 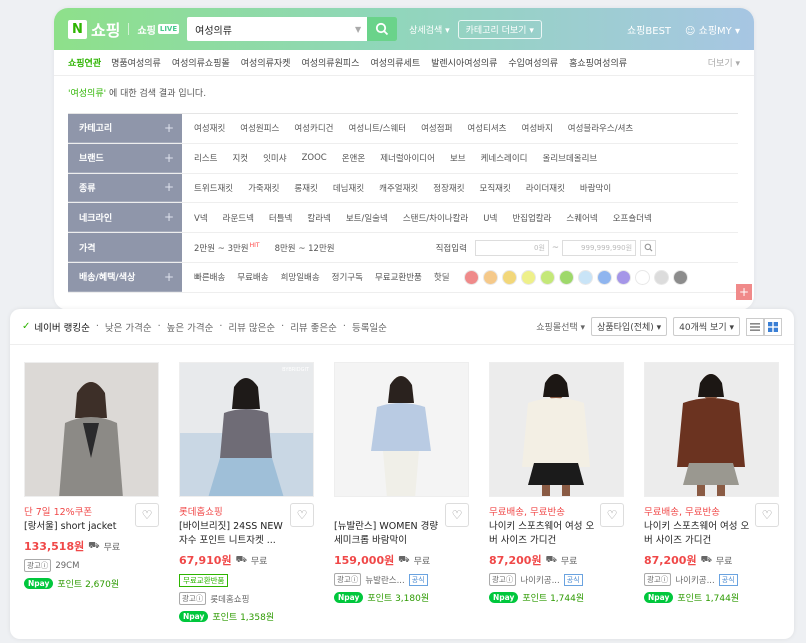 What do you see at coordinates (378, 128) in the screenshot?
I see `filter-value: 여성니트/스웨터` at bounding box center [378, 128].